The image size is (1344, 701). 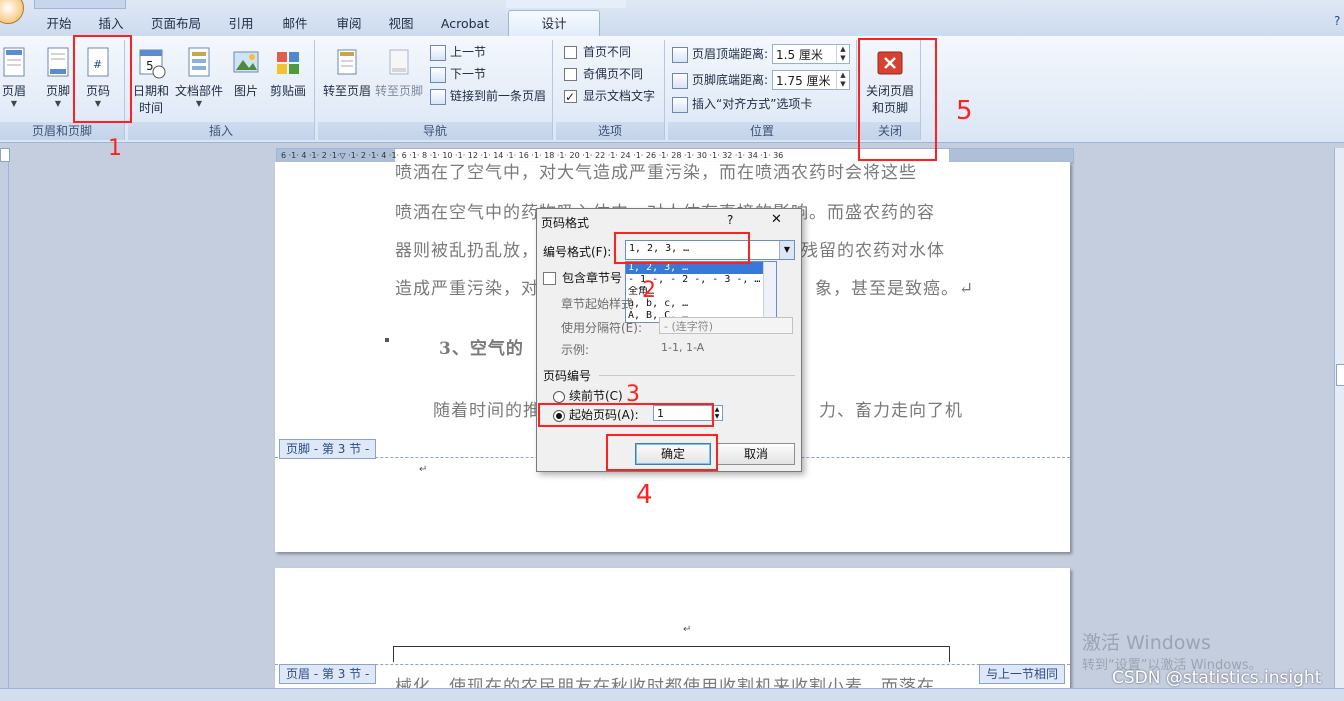 What do you see at coordinates (609, 96) in the screenshot?
I see `show-document-text-checkbox: 显示文档文字` at bounding box center [609, 96].